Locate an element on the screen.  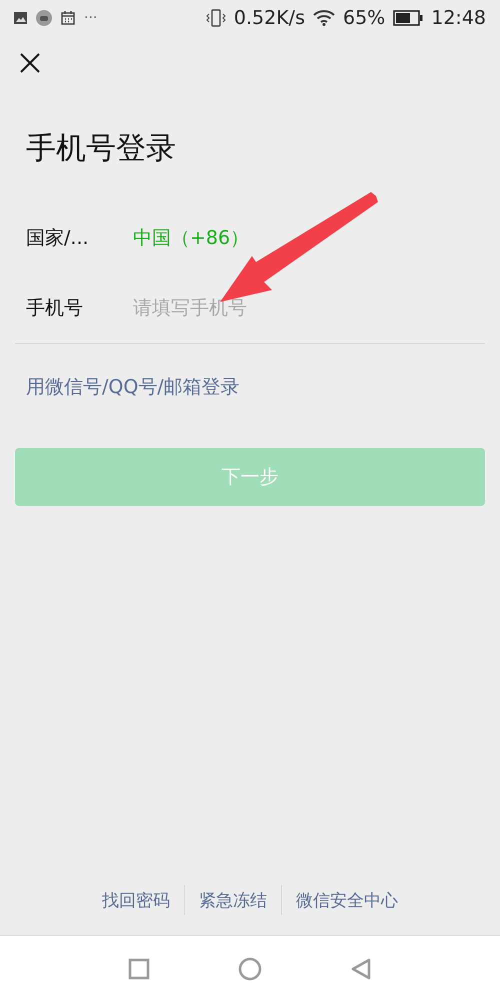
image-icon is located at coordinates (20, 18).